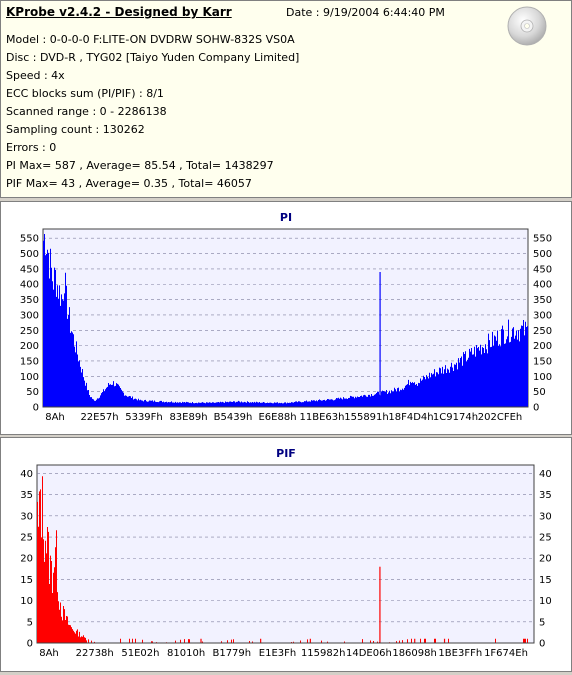  I want to click on y-tick-label-left: 450, so click(29, 269).